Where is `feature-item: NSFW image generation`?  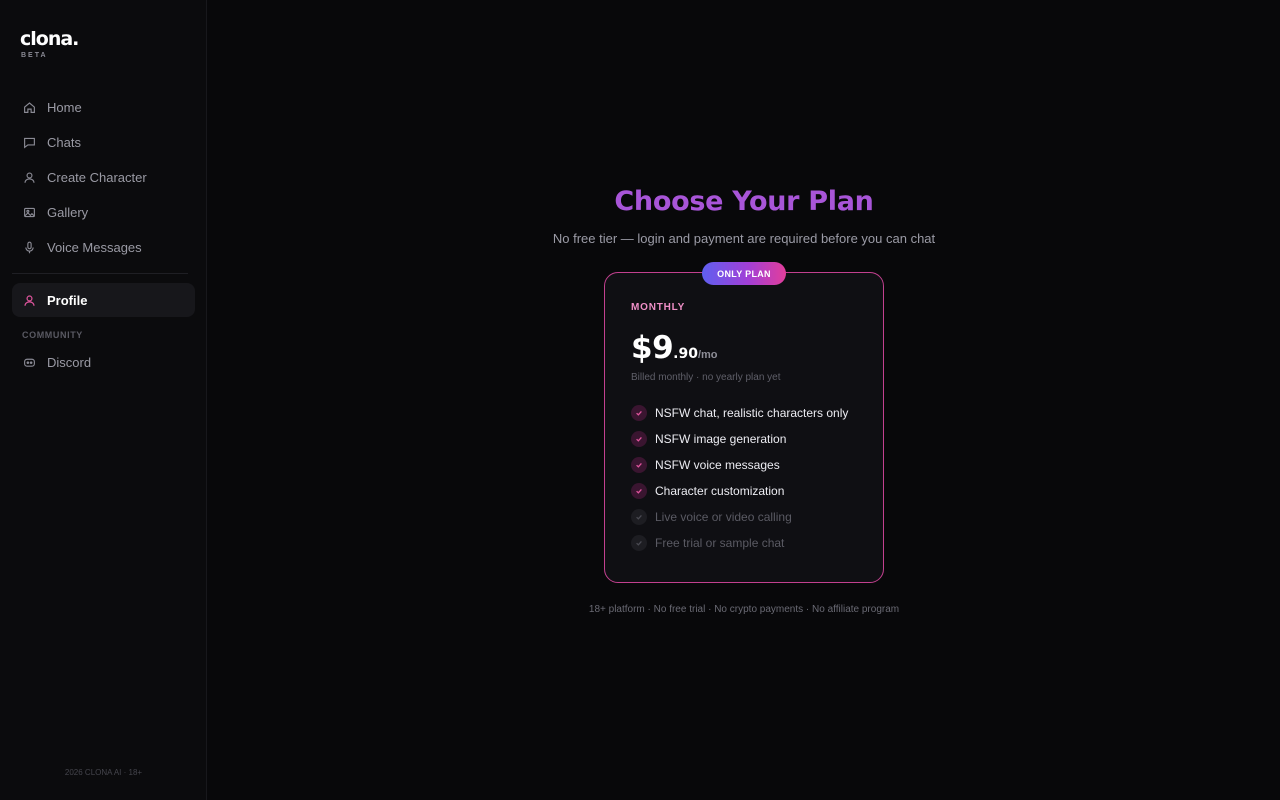 feature-item: NSFW image generation is located at coordinates (751, 439).